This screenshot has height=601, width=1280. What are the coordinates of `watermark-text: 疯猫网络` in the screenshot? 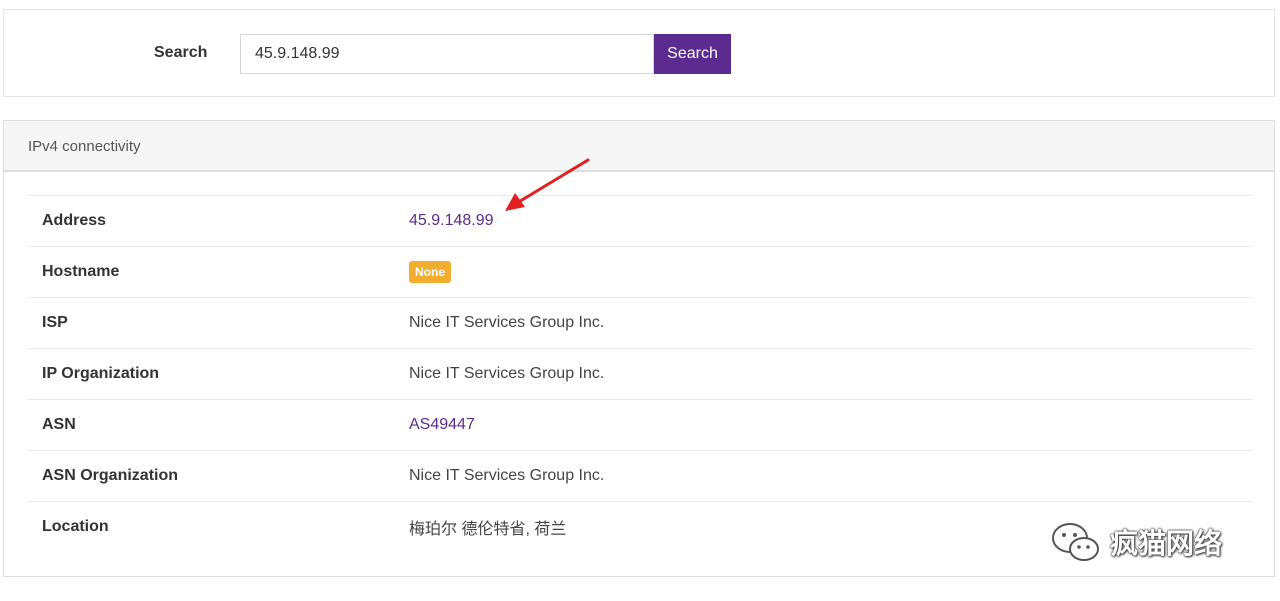 It's located at (1166, 543).